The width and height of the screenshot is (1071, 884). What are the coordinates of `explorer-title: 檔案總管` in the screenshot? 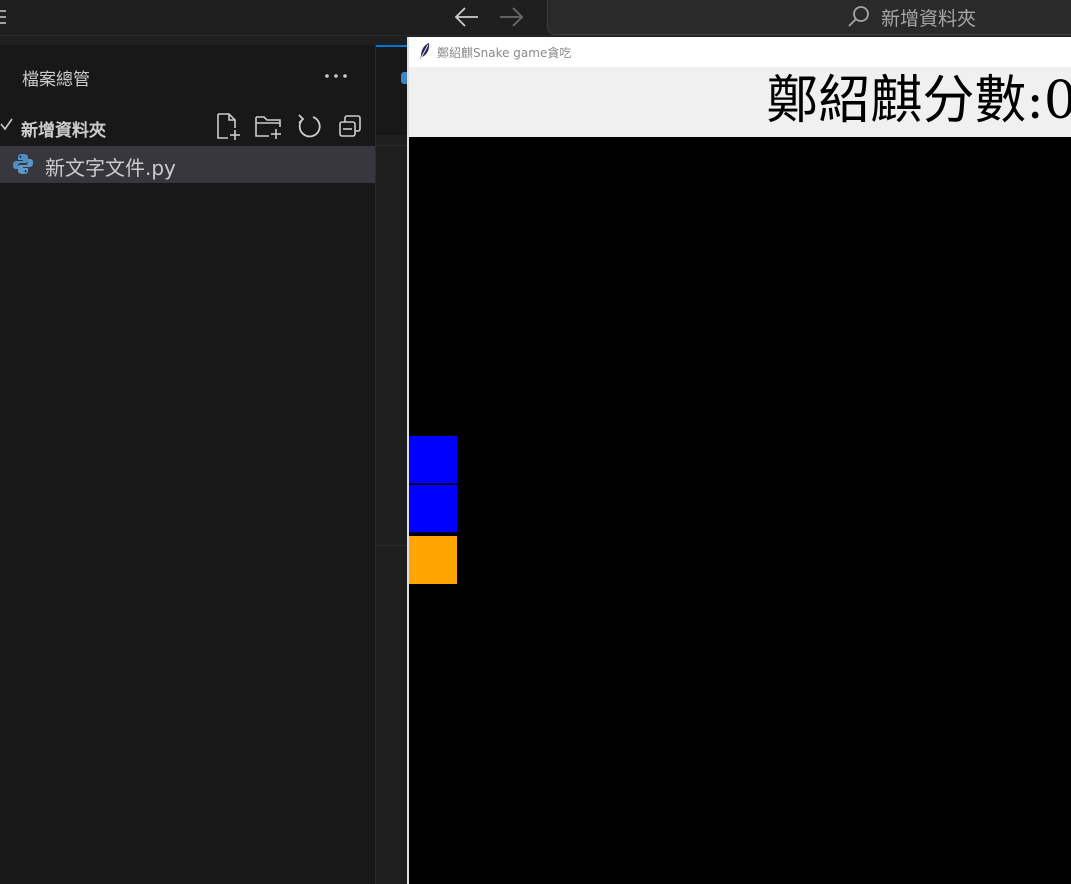 It's located at (56, 80).